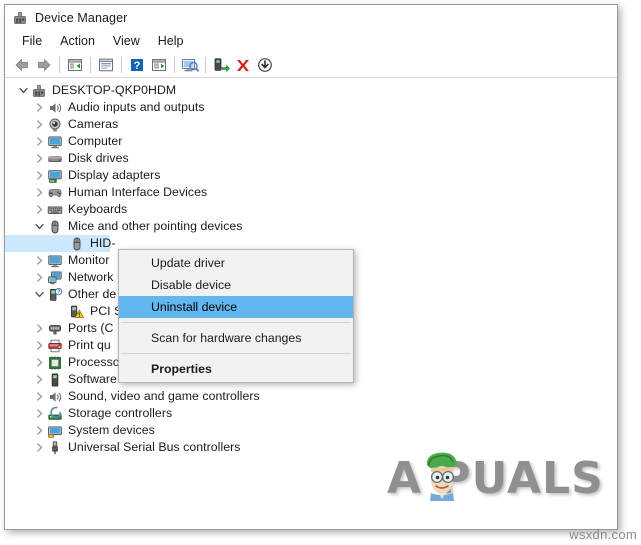  I want to click on tree-node-label: Storage controllers, so click(120, 413).